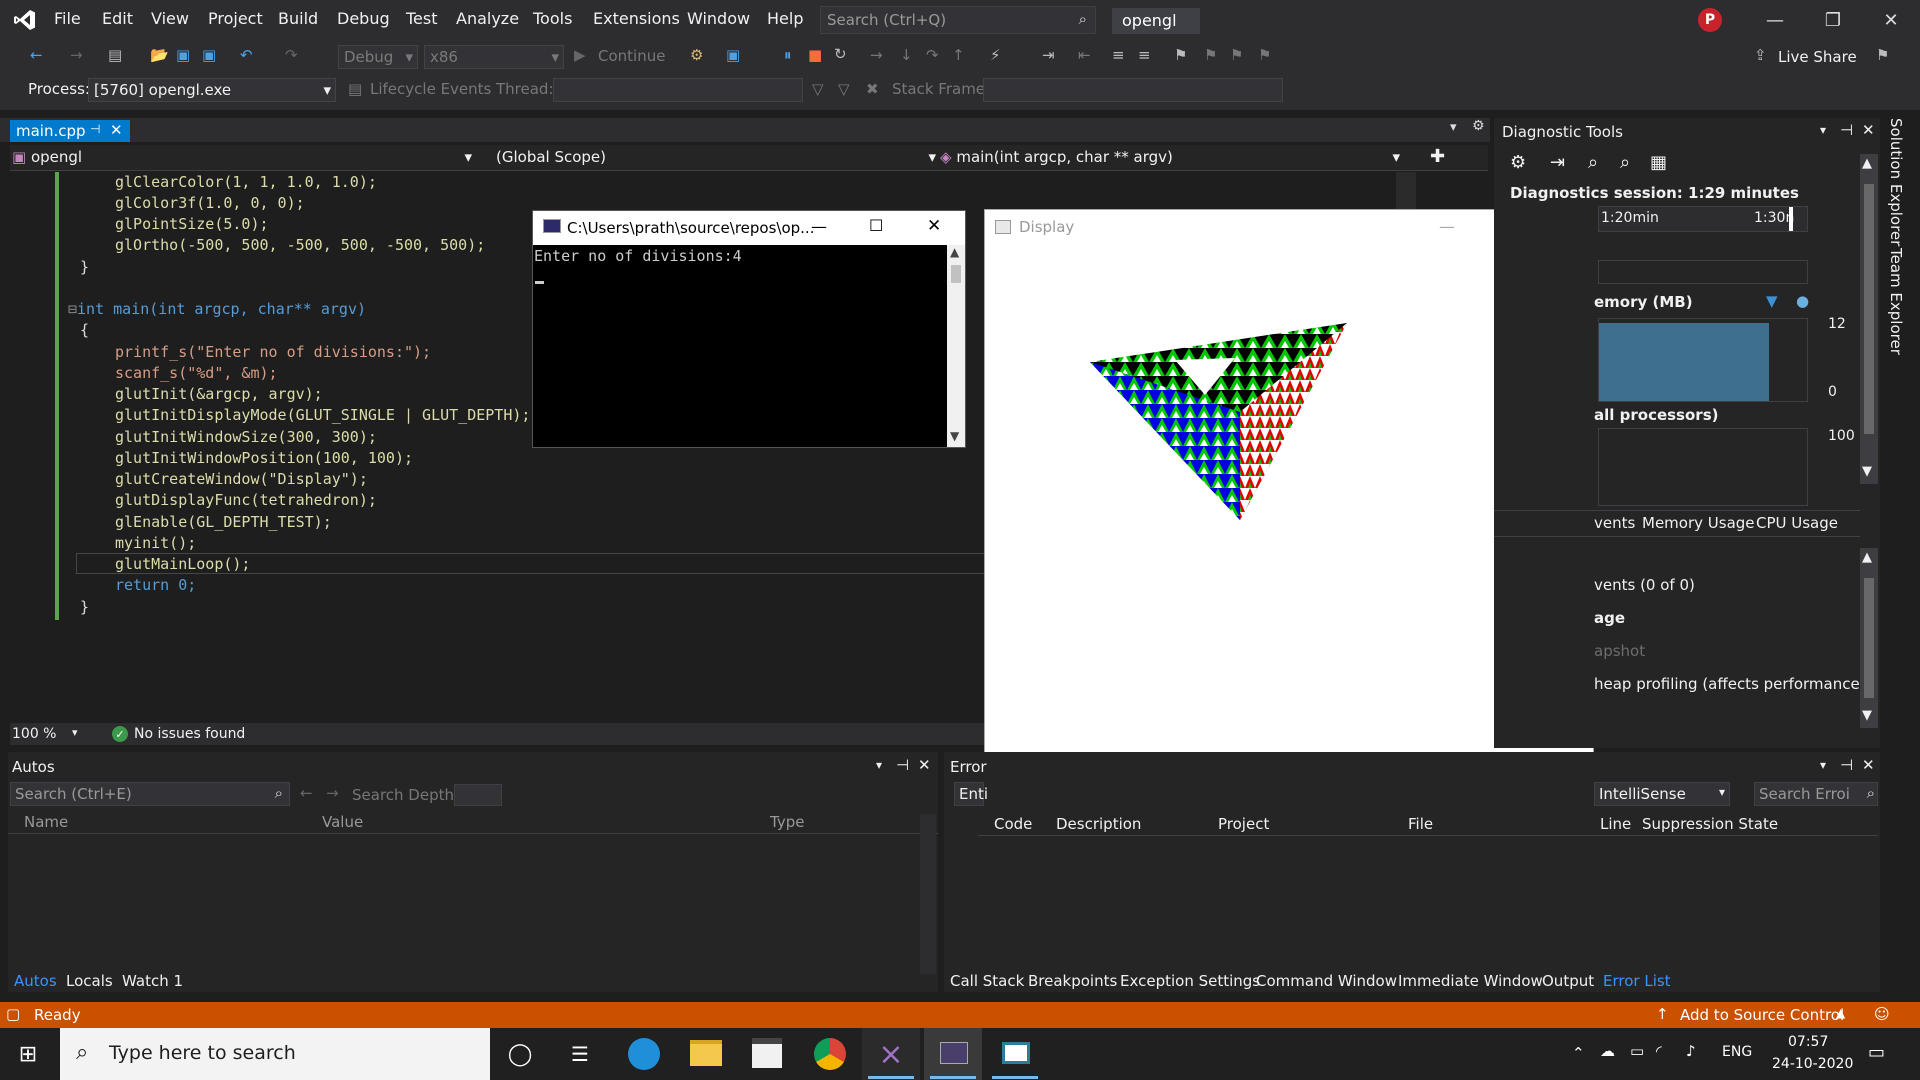  What do you see at coordinates (1190, 981) in the screenshot?
I see `tab-exception-settings: Exception Settings` at bounding box center [1190, 981].